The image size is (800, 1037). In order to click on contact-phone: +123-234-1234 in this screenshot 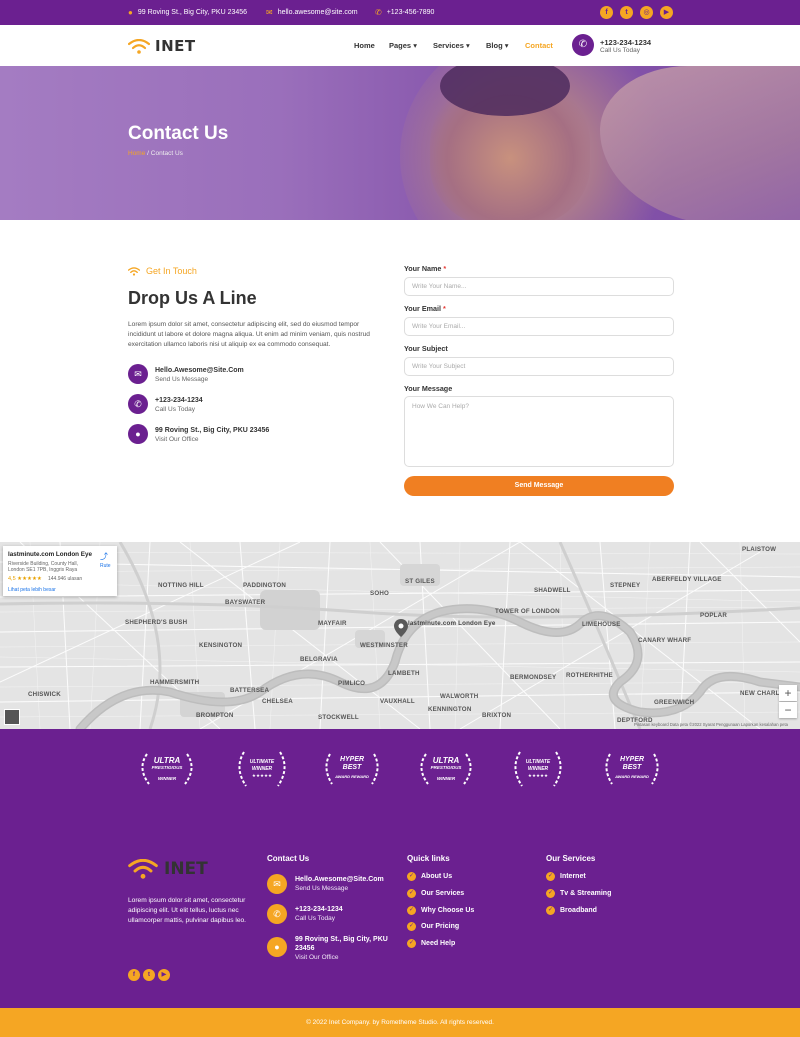, I will do `click(179, 400)`.